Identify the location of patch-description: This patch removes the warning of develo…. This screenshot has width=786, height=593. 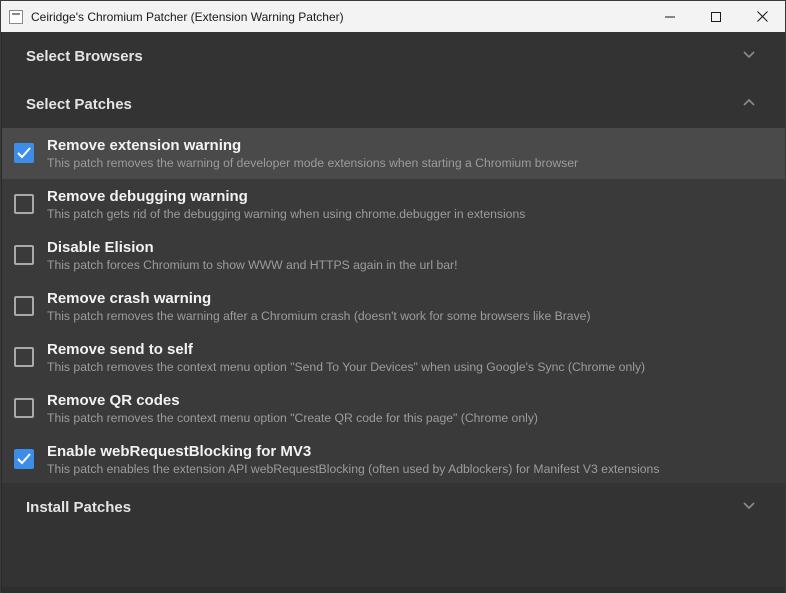
(313, 163).